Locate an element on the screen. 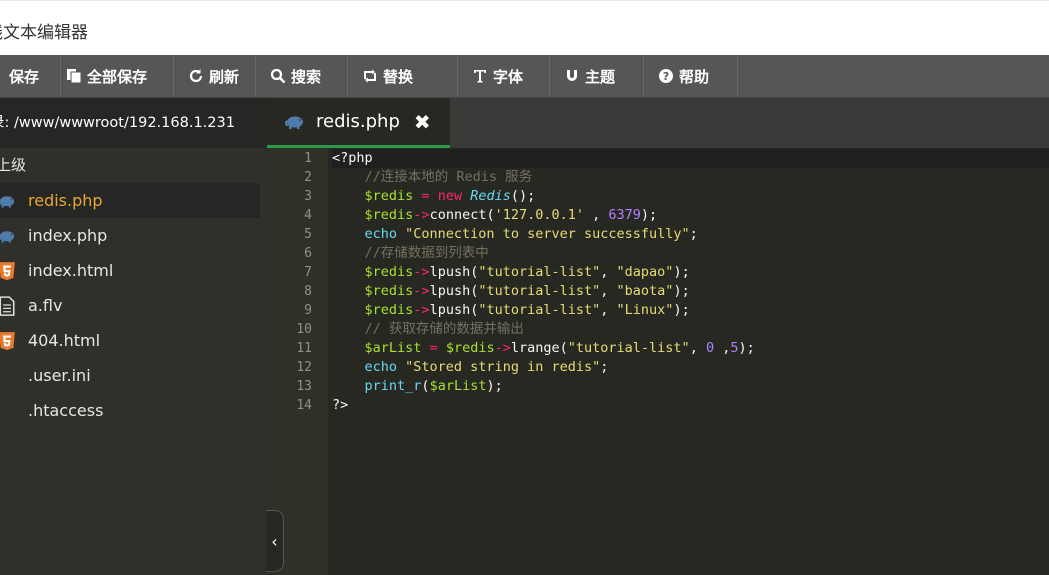 The height and width of the screenshot is (575, 1049). code-token: <?php is located at coordinates (352, 158).